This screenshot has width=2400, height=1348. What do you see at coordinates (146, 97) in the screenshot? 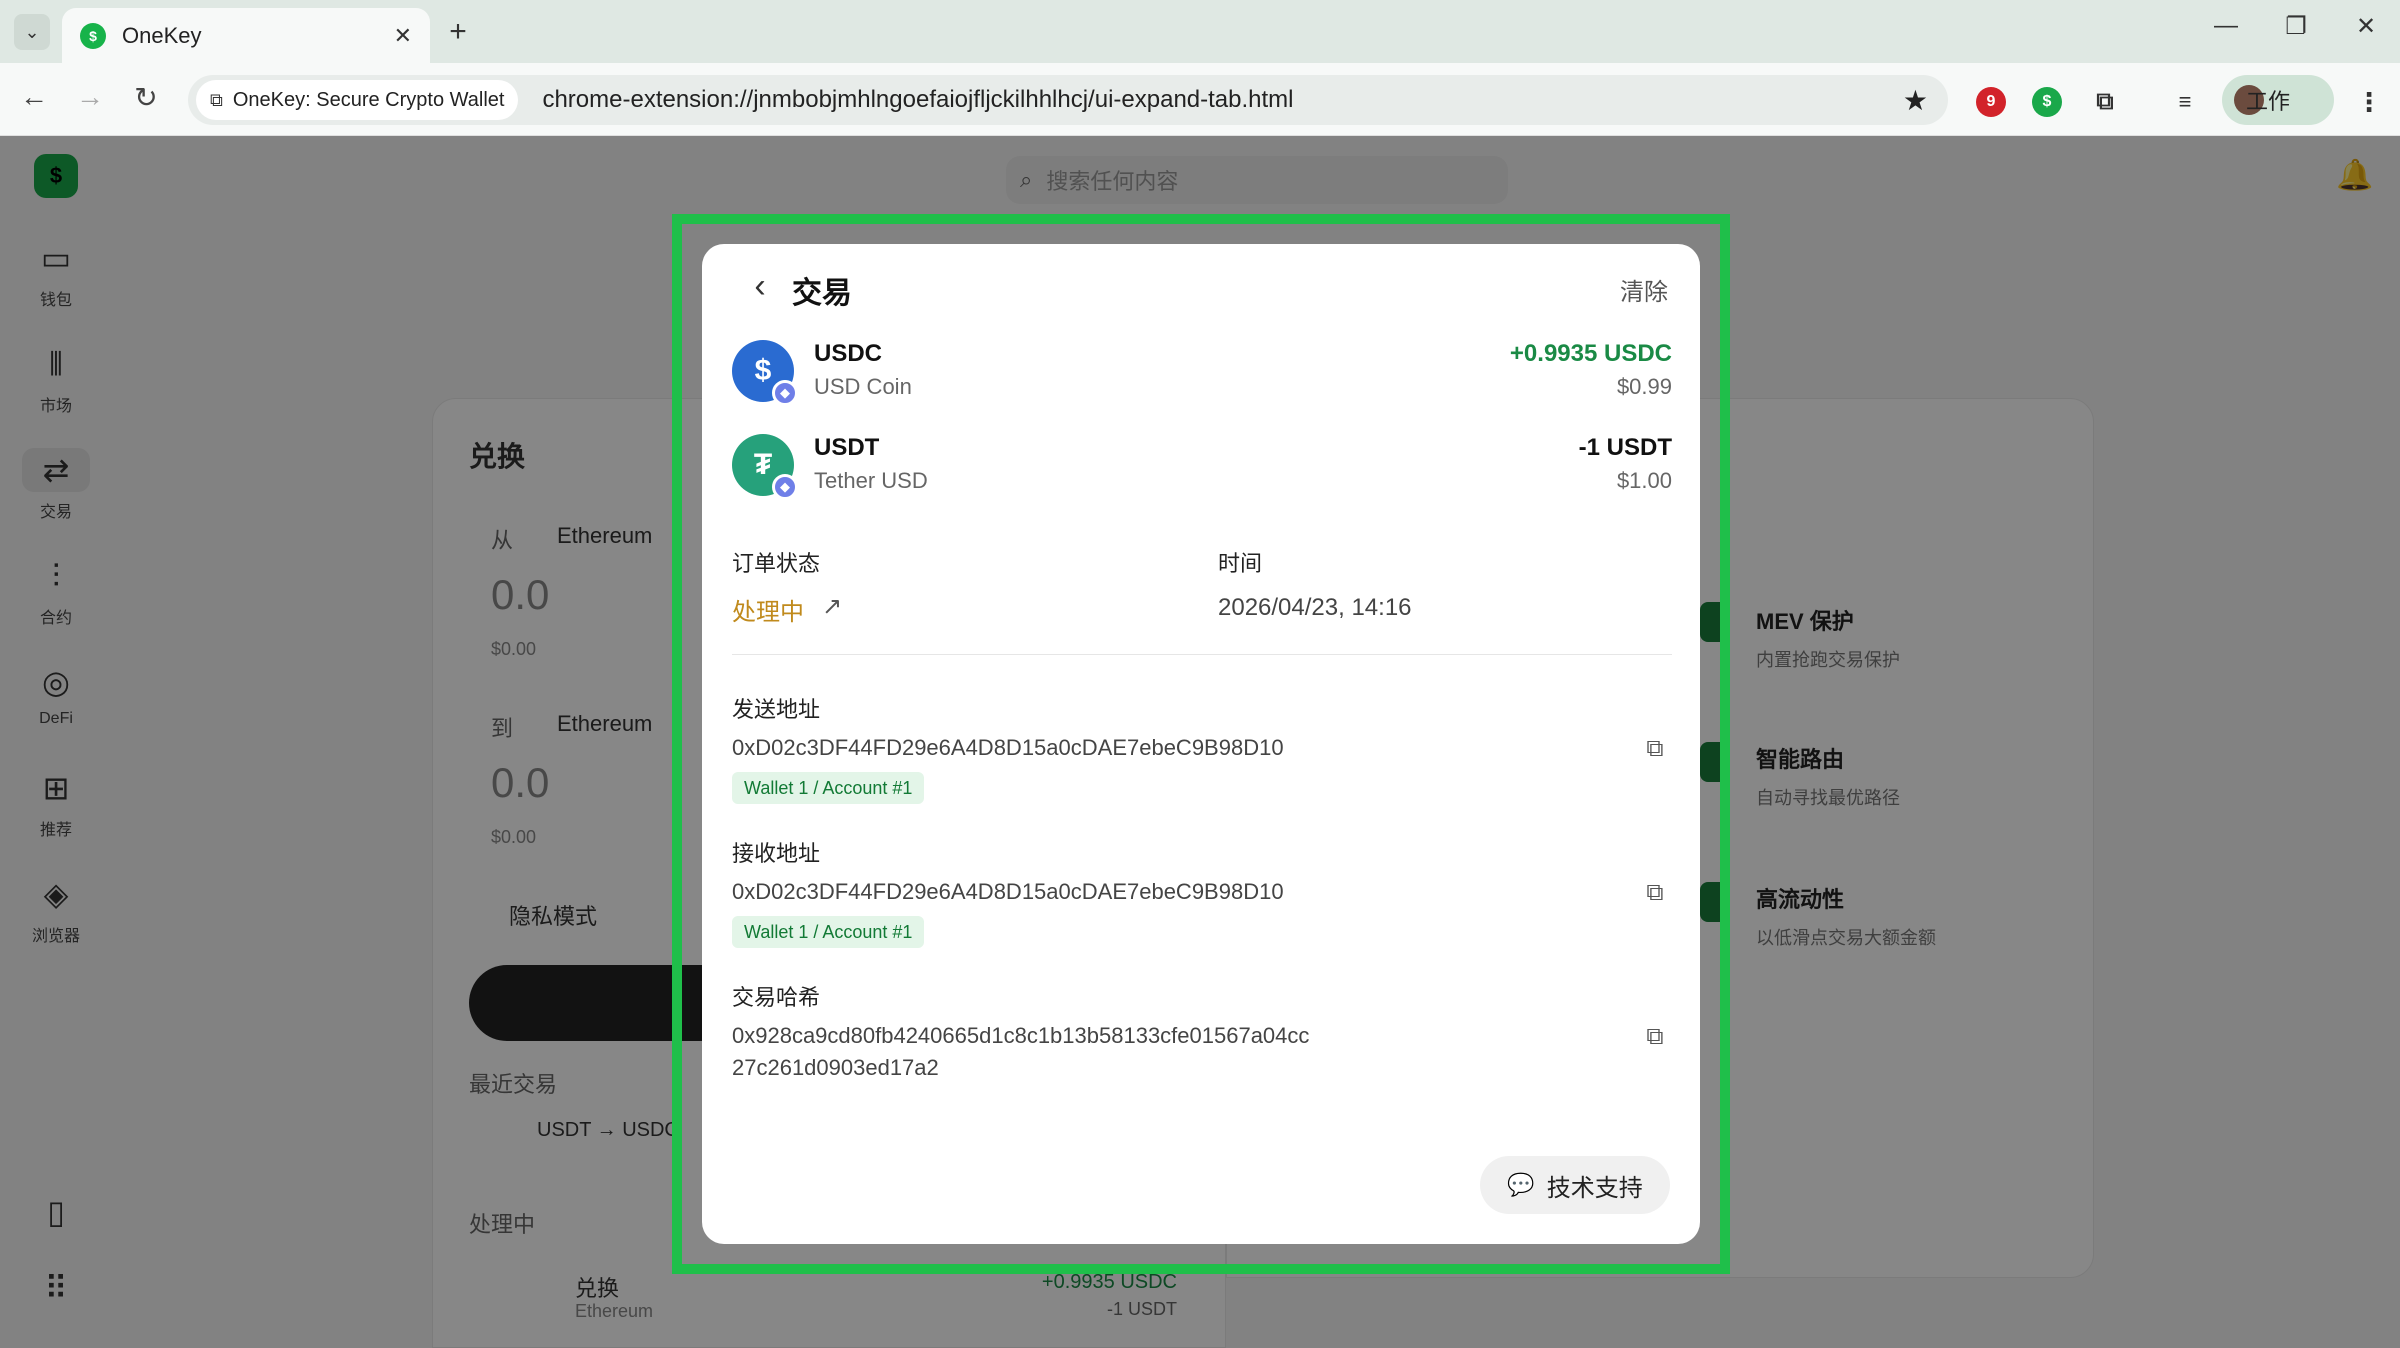
I see `reload-icon: ↻` at bounding box center [146, 97].